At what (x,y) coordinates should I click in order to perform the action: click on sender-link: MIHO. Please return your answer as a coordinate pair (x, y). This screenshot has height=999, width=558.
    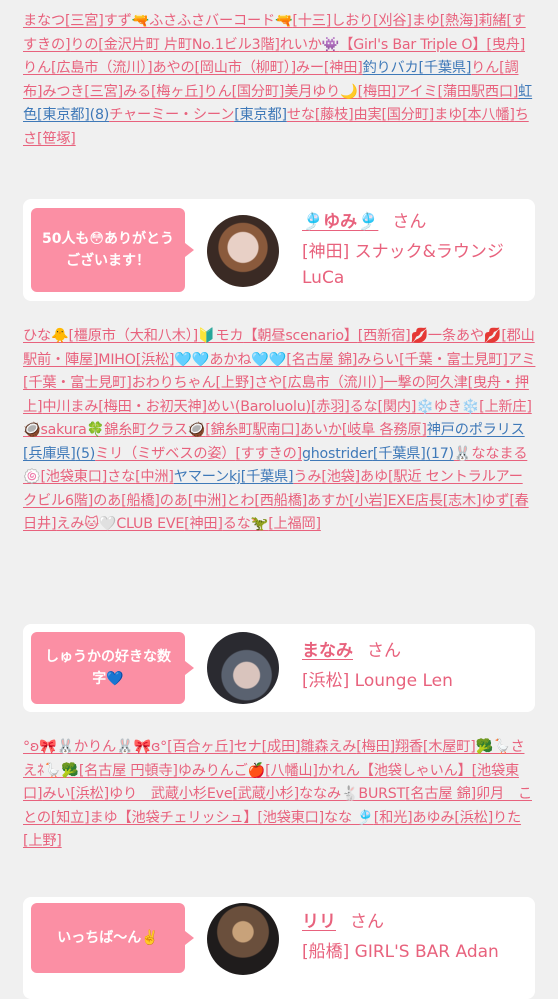
    Looking at the image, I should click on (117, 360).